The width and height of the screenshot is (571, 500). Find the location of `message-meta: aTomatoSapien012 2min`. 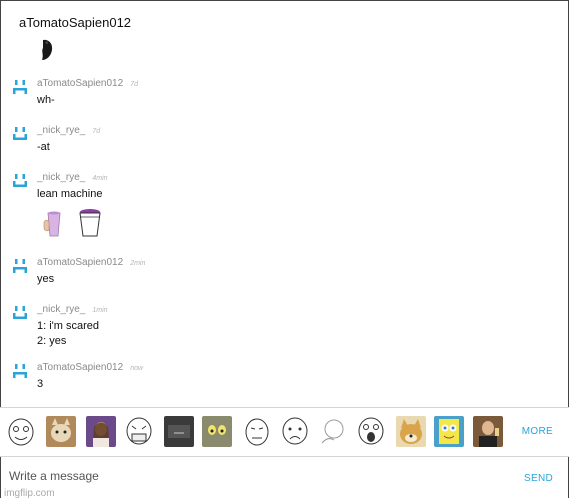

message-meta: aTomatoSapien012 2min is located at coordinates (91, 262).